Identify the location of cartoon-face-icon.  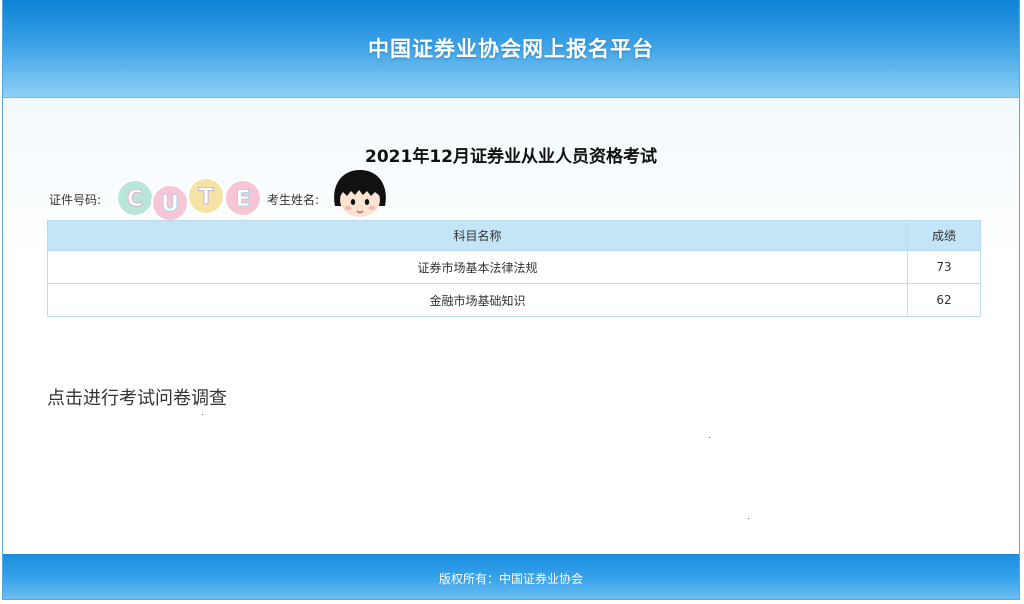
(360, 193).